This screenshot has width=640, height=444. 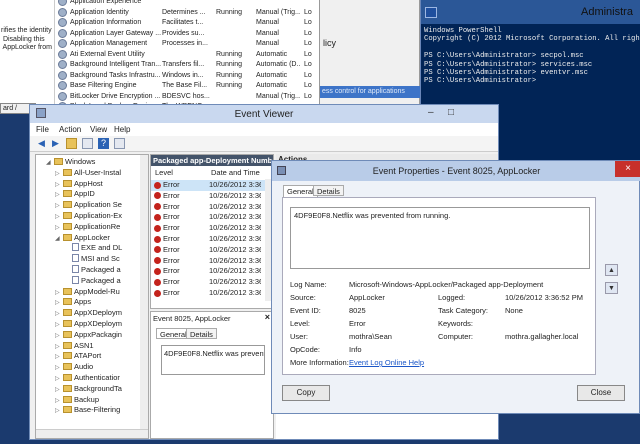 What do you see at coordinates (87, 227) in the screenshot?
I see `tree-node: ▷ ApplicationRe` at bounding box center [87, 227].